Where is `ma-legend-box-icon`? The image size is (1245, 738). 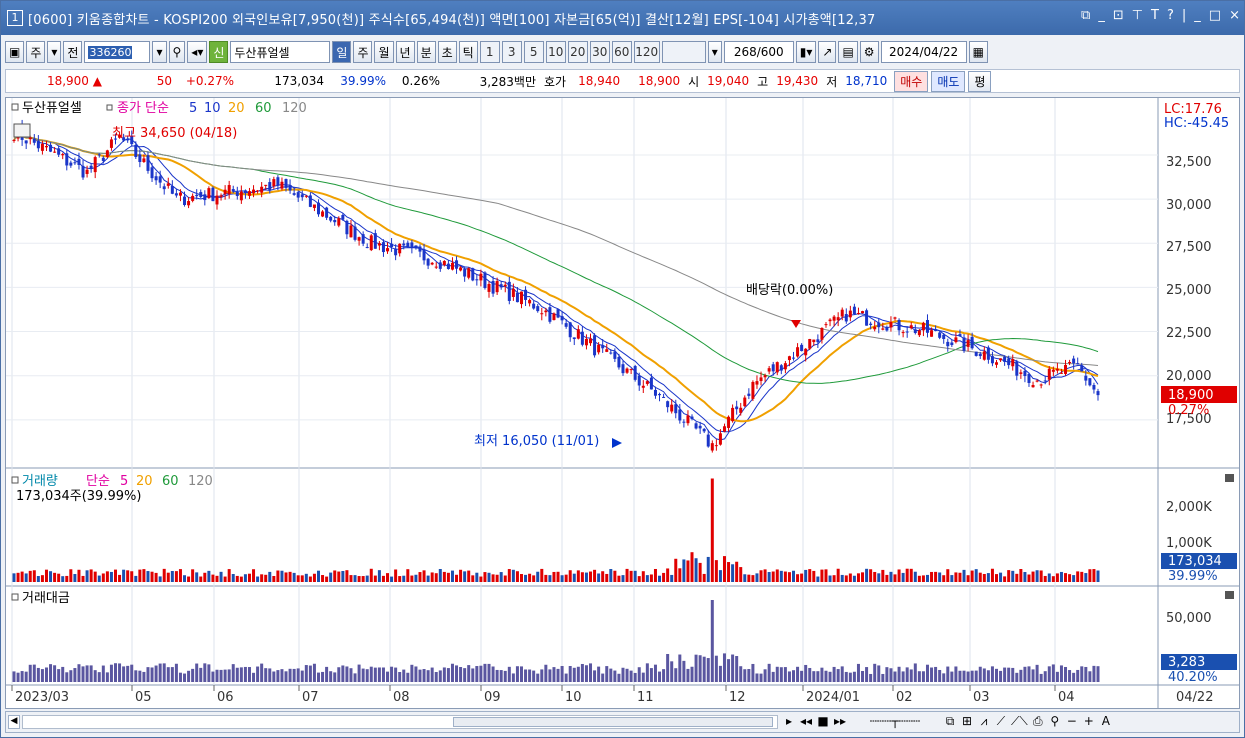 ma-legend-box-icon is located at coordinates (109, 107).